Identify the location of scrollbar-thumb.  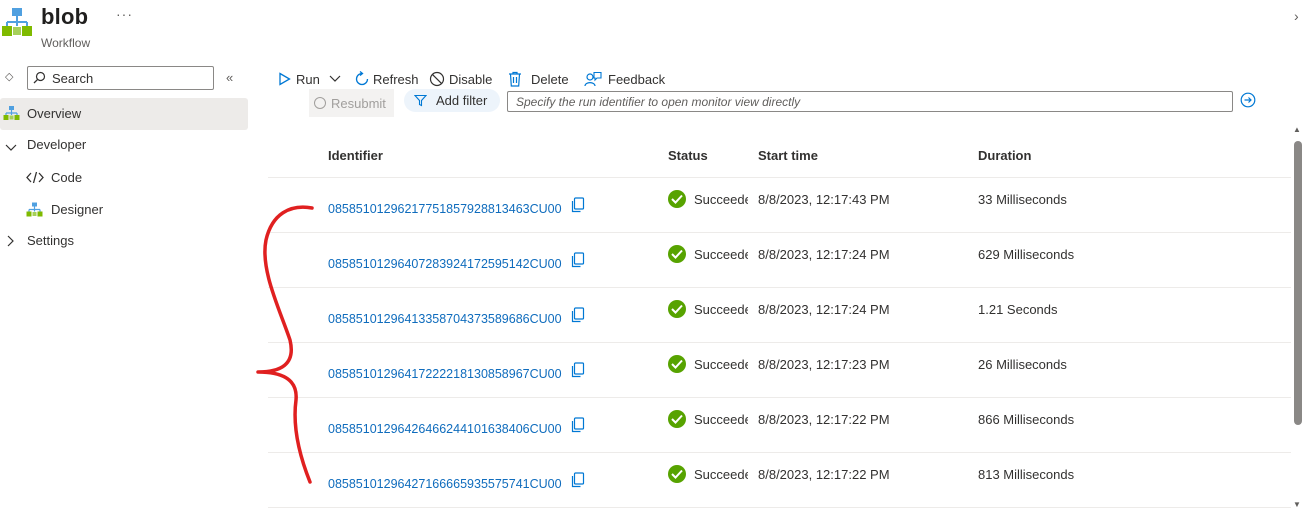
(1298, 283).